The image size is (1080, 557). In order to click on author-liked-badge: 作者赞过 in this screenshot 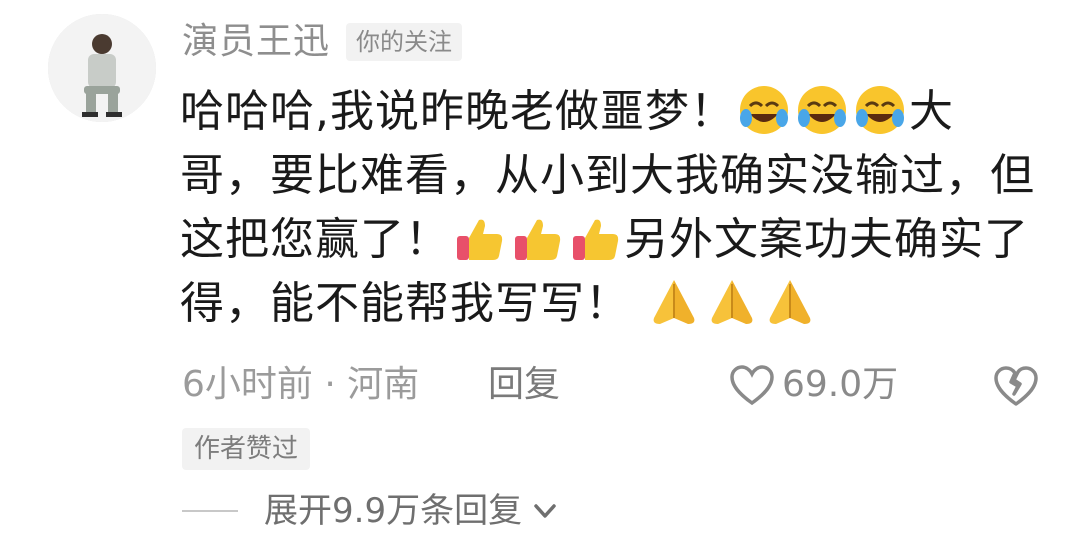, I will do `click(246, 449)`.